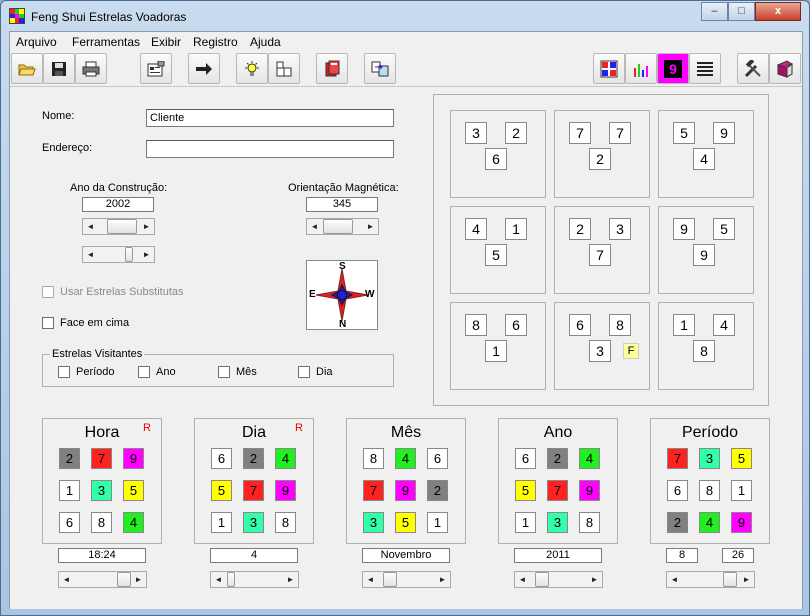 The height and width of the screenshot is (616, 810). I want to click on close-button: x, so click(778, 11).